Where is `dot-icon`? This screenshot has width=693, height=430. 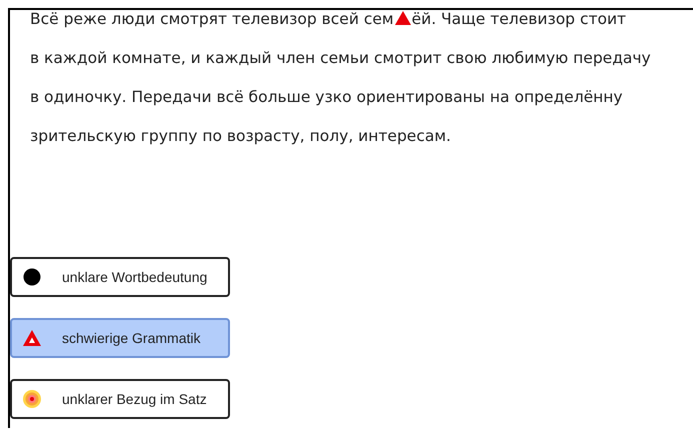 dot-icon is located at coordinates (32, 277).